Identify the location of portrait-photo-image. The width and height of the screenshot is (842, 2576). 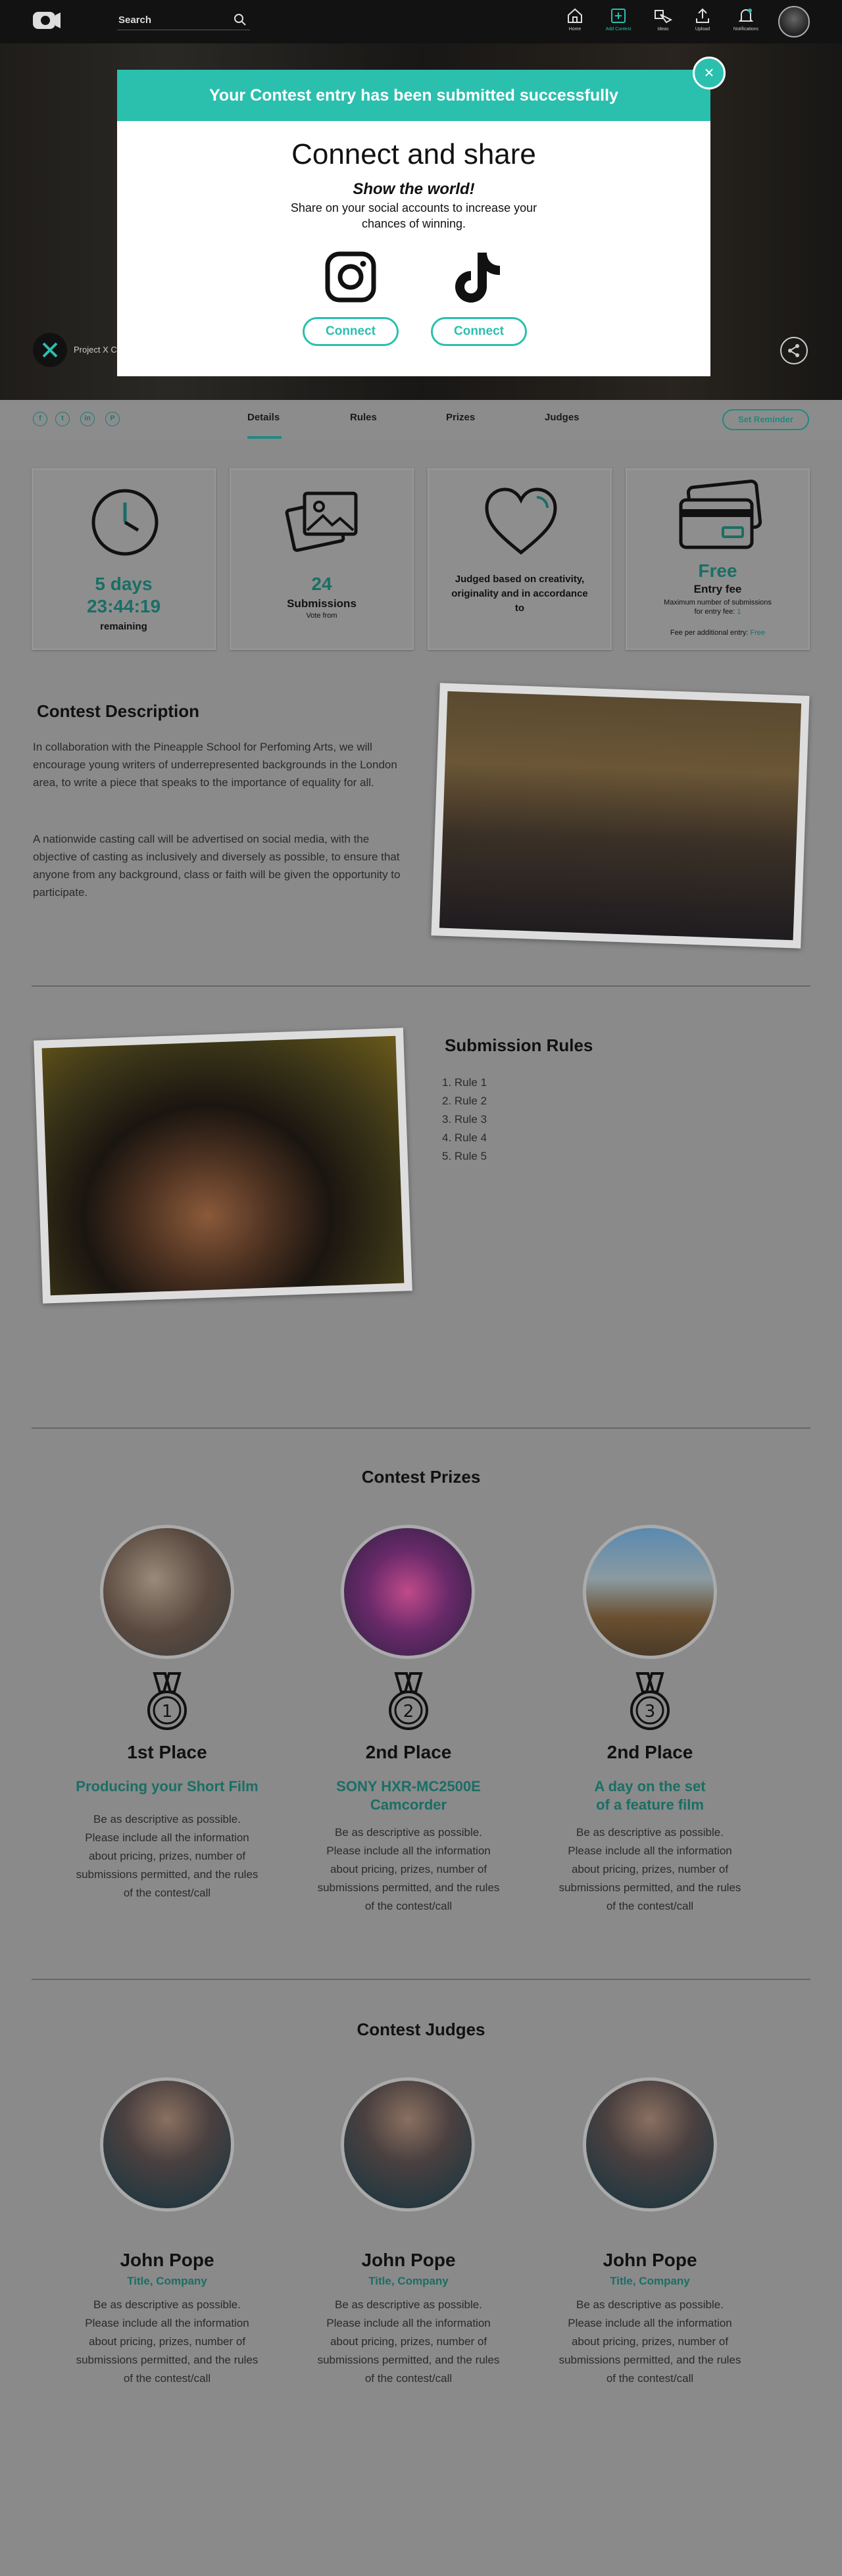
(223, 1165).